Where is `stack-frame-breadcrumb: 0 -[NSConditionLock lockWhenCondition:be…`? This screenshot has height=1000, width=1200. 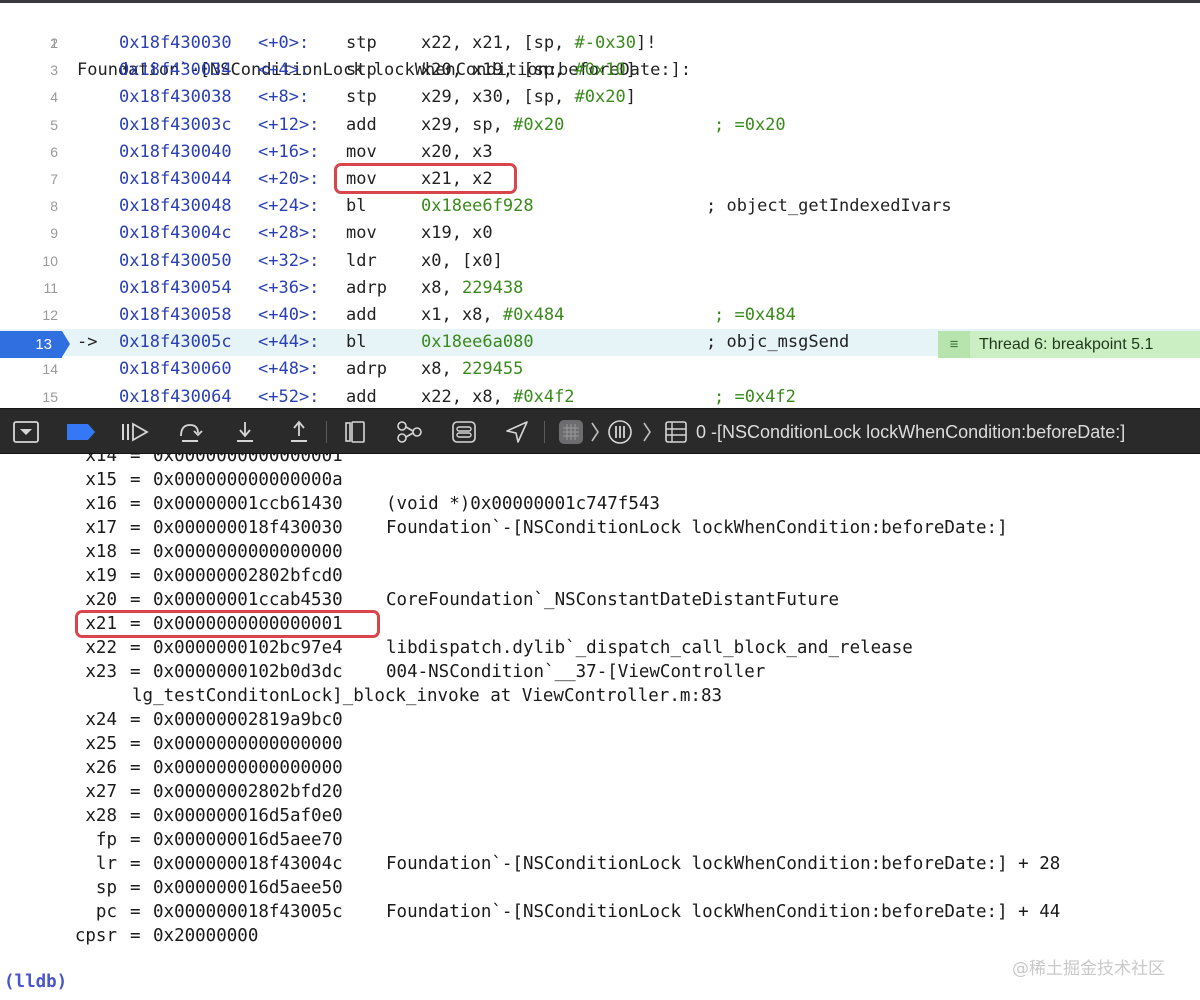 stack-frame-breadcrumb: 0 -[NSConditionLock lockWhenCondition:be… is located at coordinates (910, 432).